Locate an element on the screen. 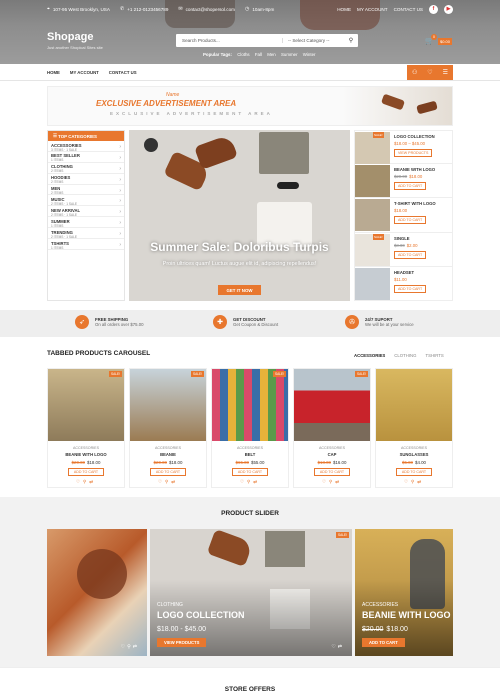 The width and height of the screenshot is (500, 700). facebook-icon: f is located at coordinates (433, 9).